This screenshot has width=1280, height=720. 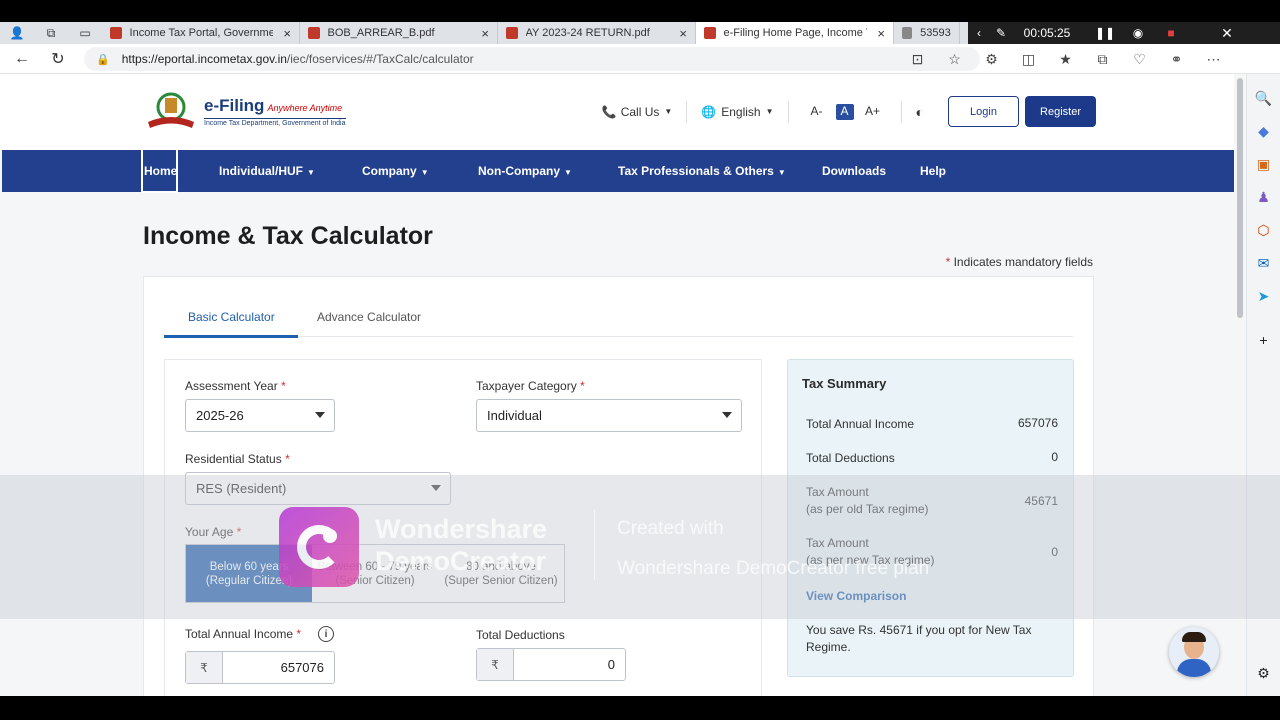 I want to click on tag-icon: ◆, so click(x=1264, y=131).